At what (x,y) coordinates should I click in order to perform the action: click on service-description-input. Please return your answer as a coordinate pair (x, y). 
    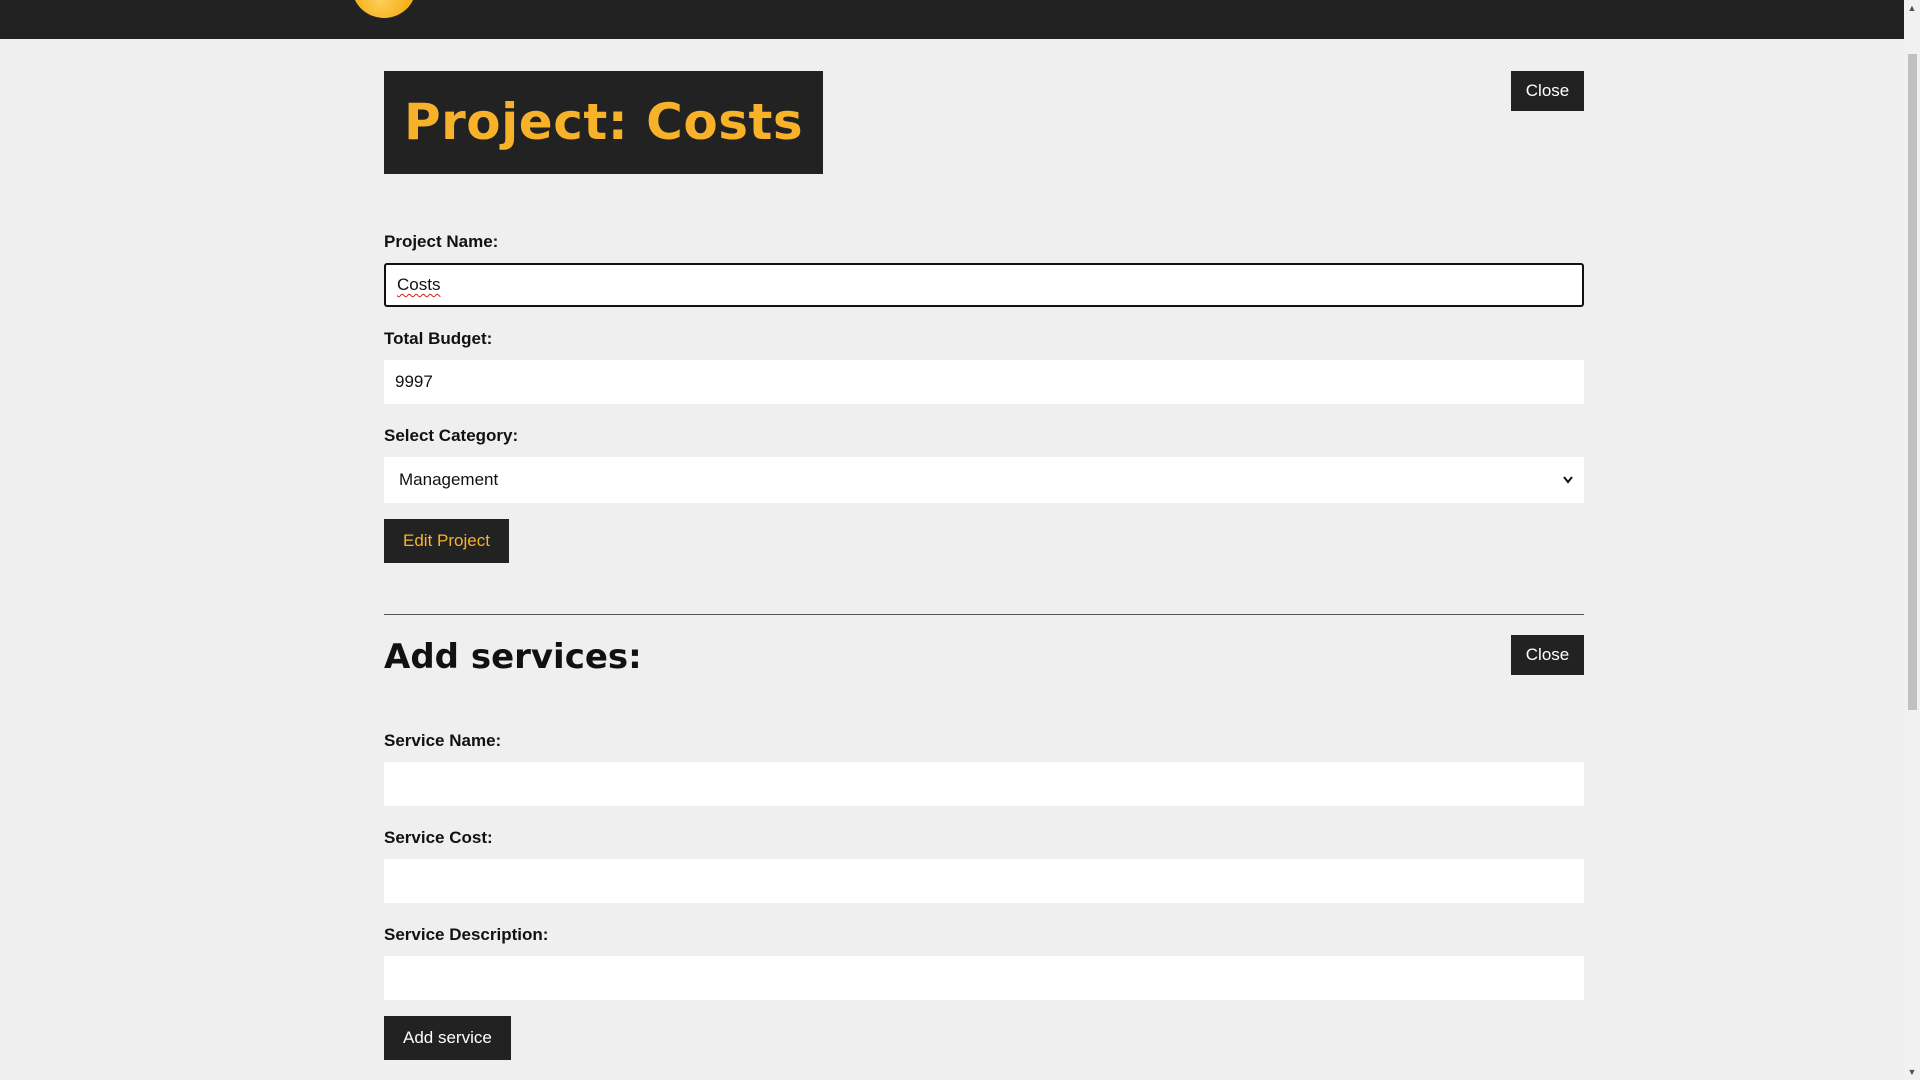
    Looking at the image, I should click on (984, 978).